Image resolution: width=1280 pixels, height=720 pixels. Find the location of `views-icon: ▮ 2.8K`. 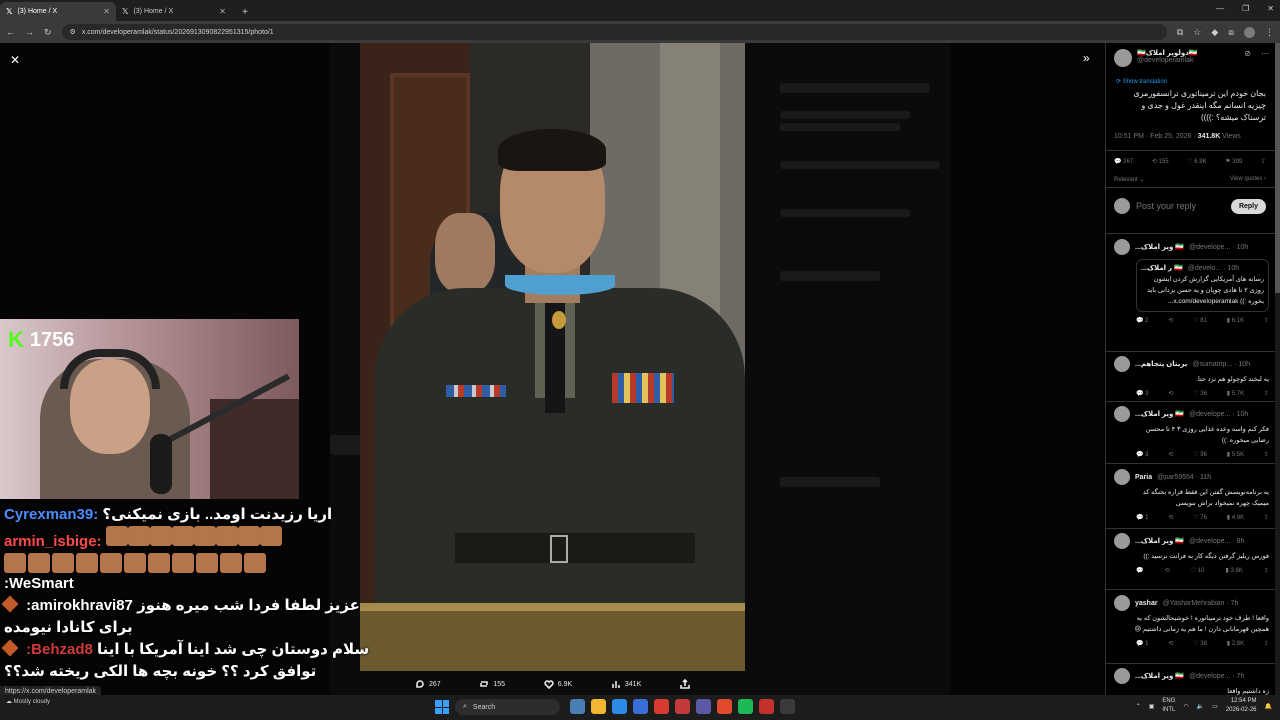

views-icon: ▮ 2.8K is located at coordinates (1235, 643).